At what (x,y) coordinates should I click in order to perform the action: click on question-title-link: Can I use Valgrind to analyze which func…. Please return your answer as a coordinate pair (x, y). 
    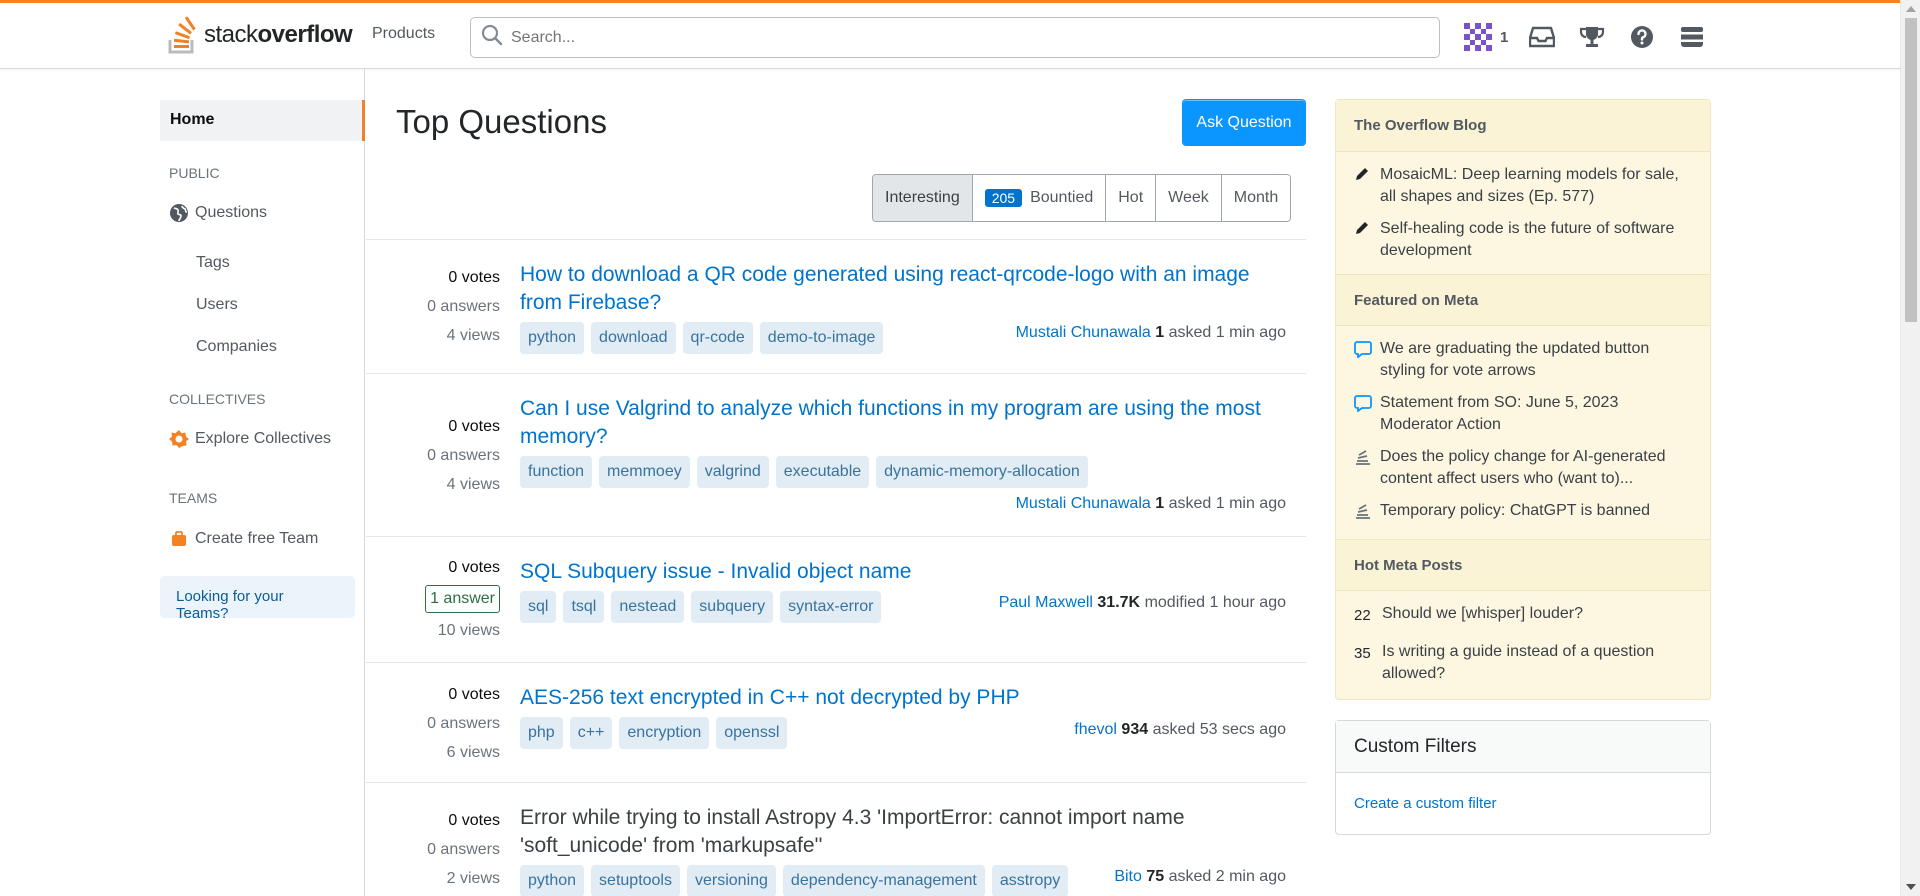
    Looking at the image, I should click on (905, 423).